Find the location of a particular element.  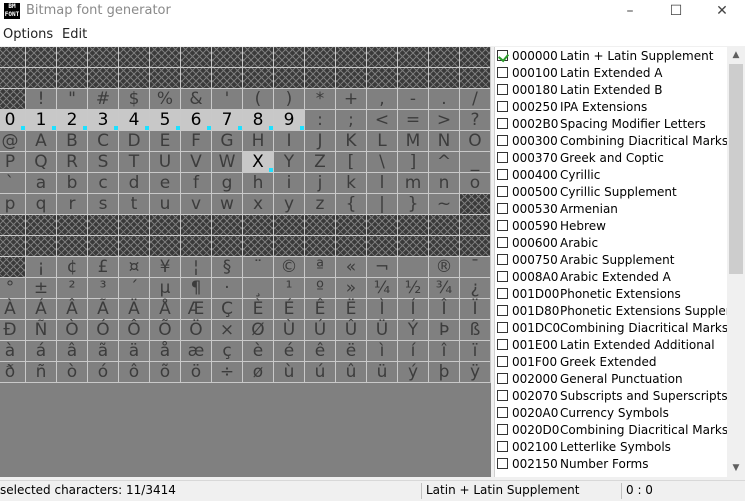

glyph-cell: ¨ is located at coordinates (258, 267).